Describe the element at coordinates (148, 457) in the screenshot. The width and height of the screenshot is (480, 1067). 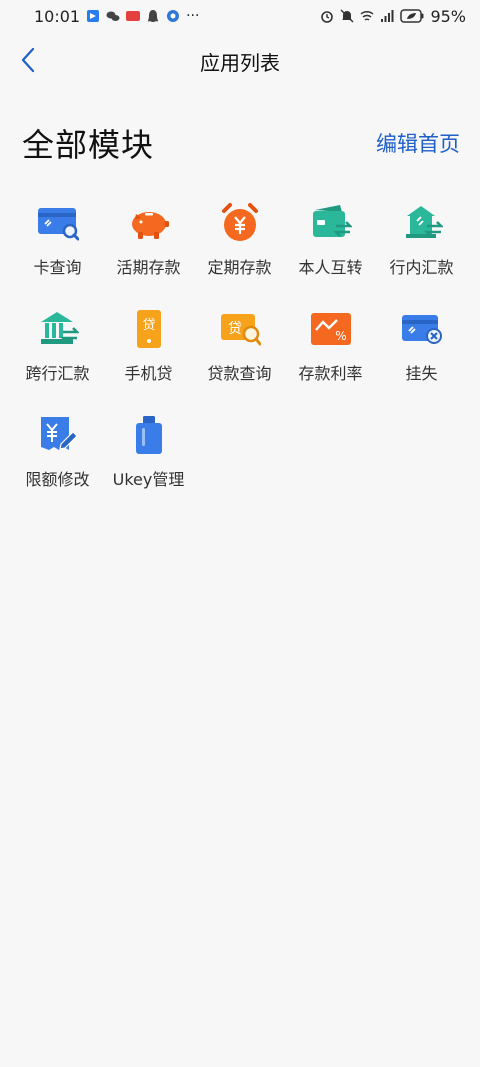
I see `module-ukey-manage: Ukey管理` at that location.